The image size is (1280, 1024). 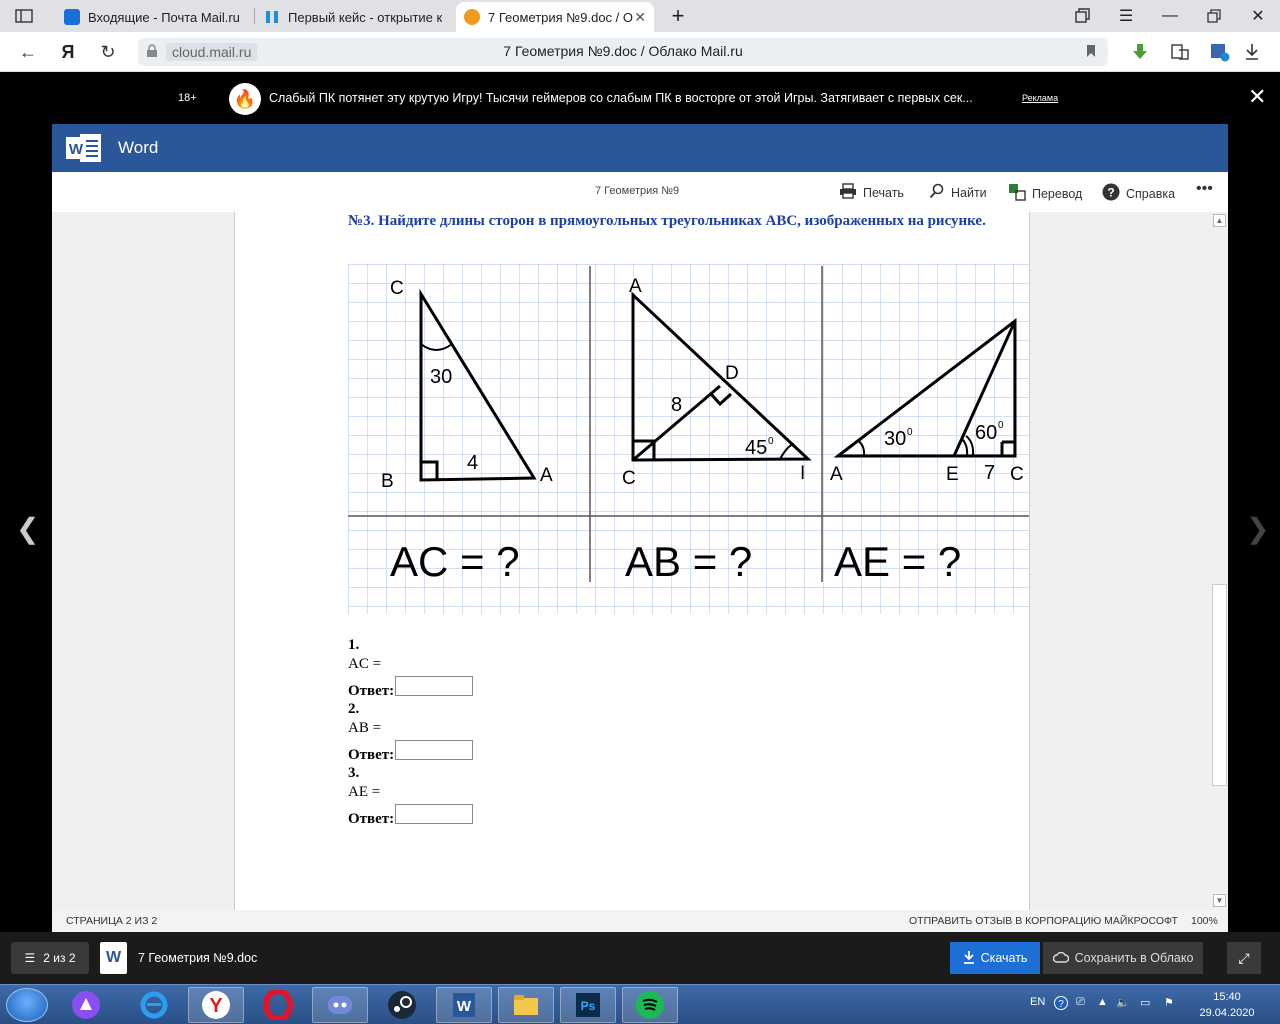 What do you see at coordinates (434, 814) in the screenshot?
I see `answer-3-input` at bounding box center [434, 814].